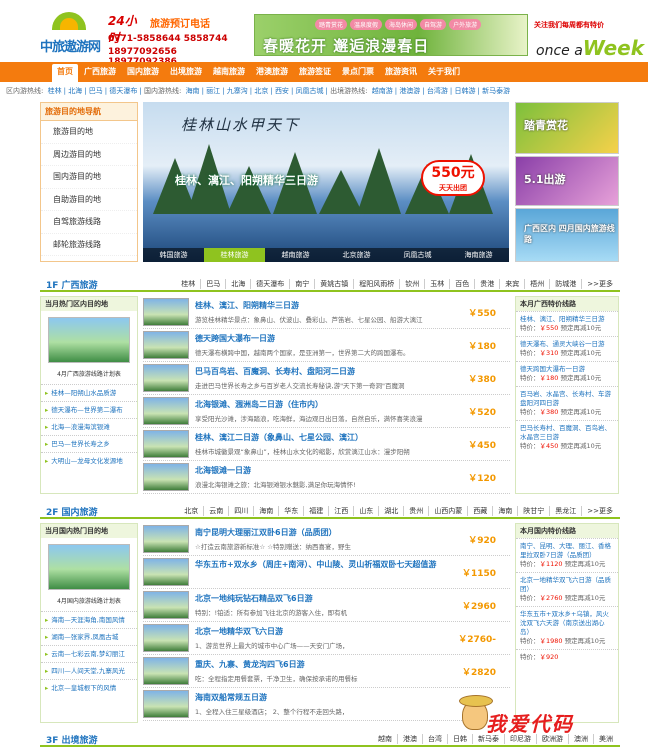 The image size is (648, 751). What do you see at coordinates (89, 443) in the screenshot?
I see `list-item: 巴马—世界长寿之乡` at bounding box center [89, 443].